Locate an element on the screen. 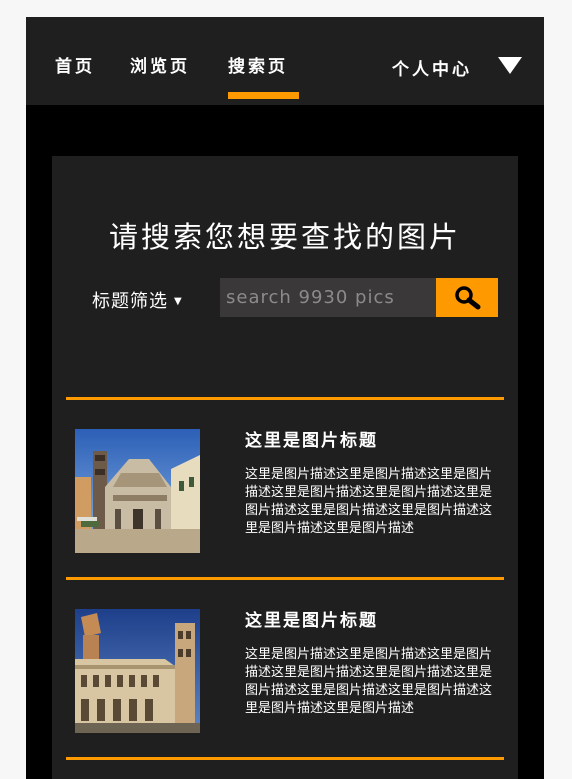  magnifier-icon is located at coordinates (468, 298).